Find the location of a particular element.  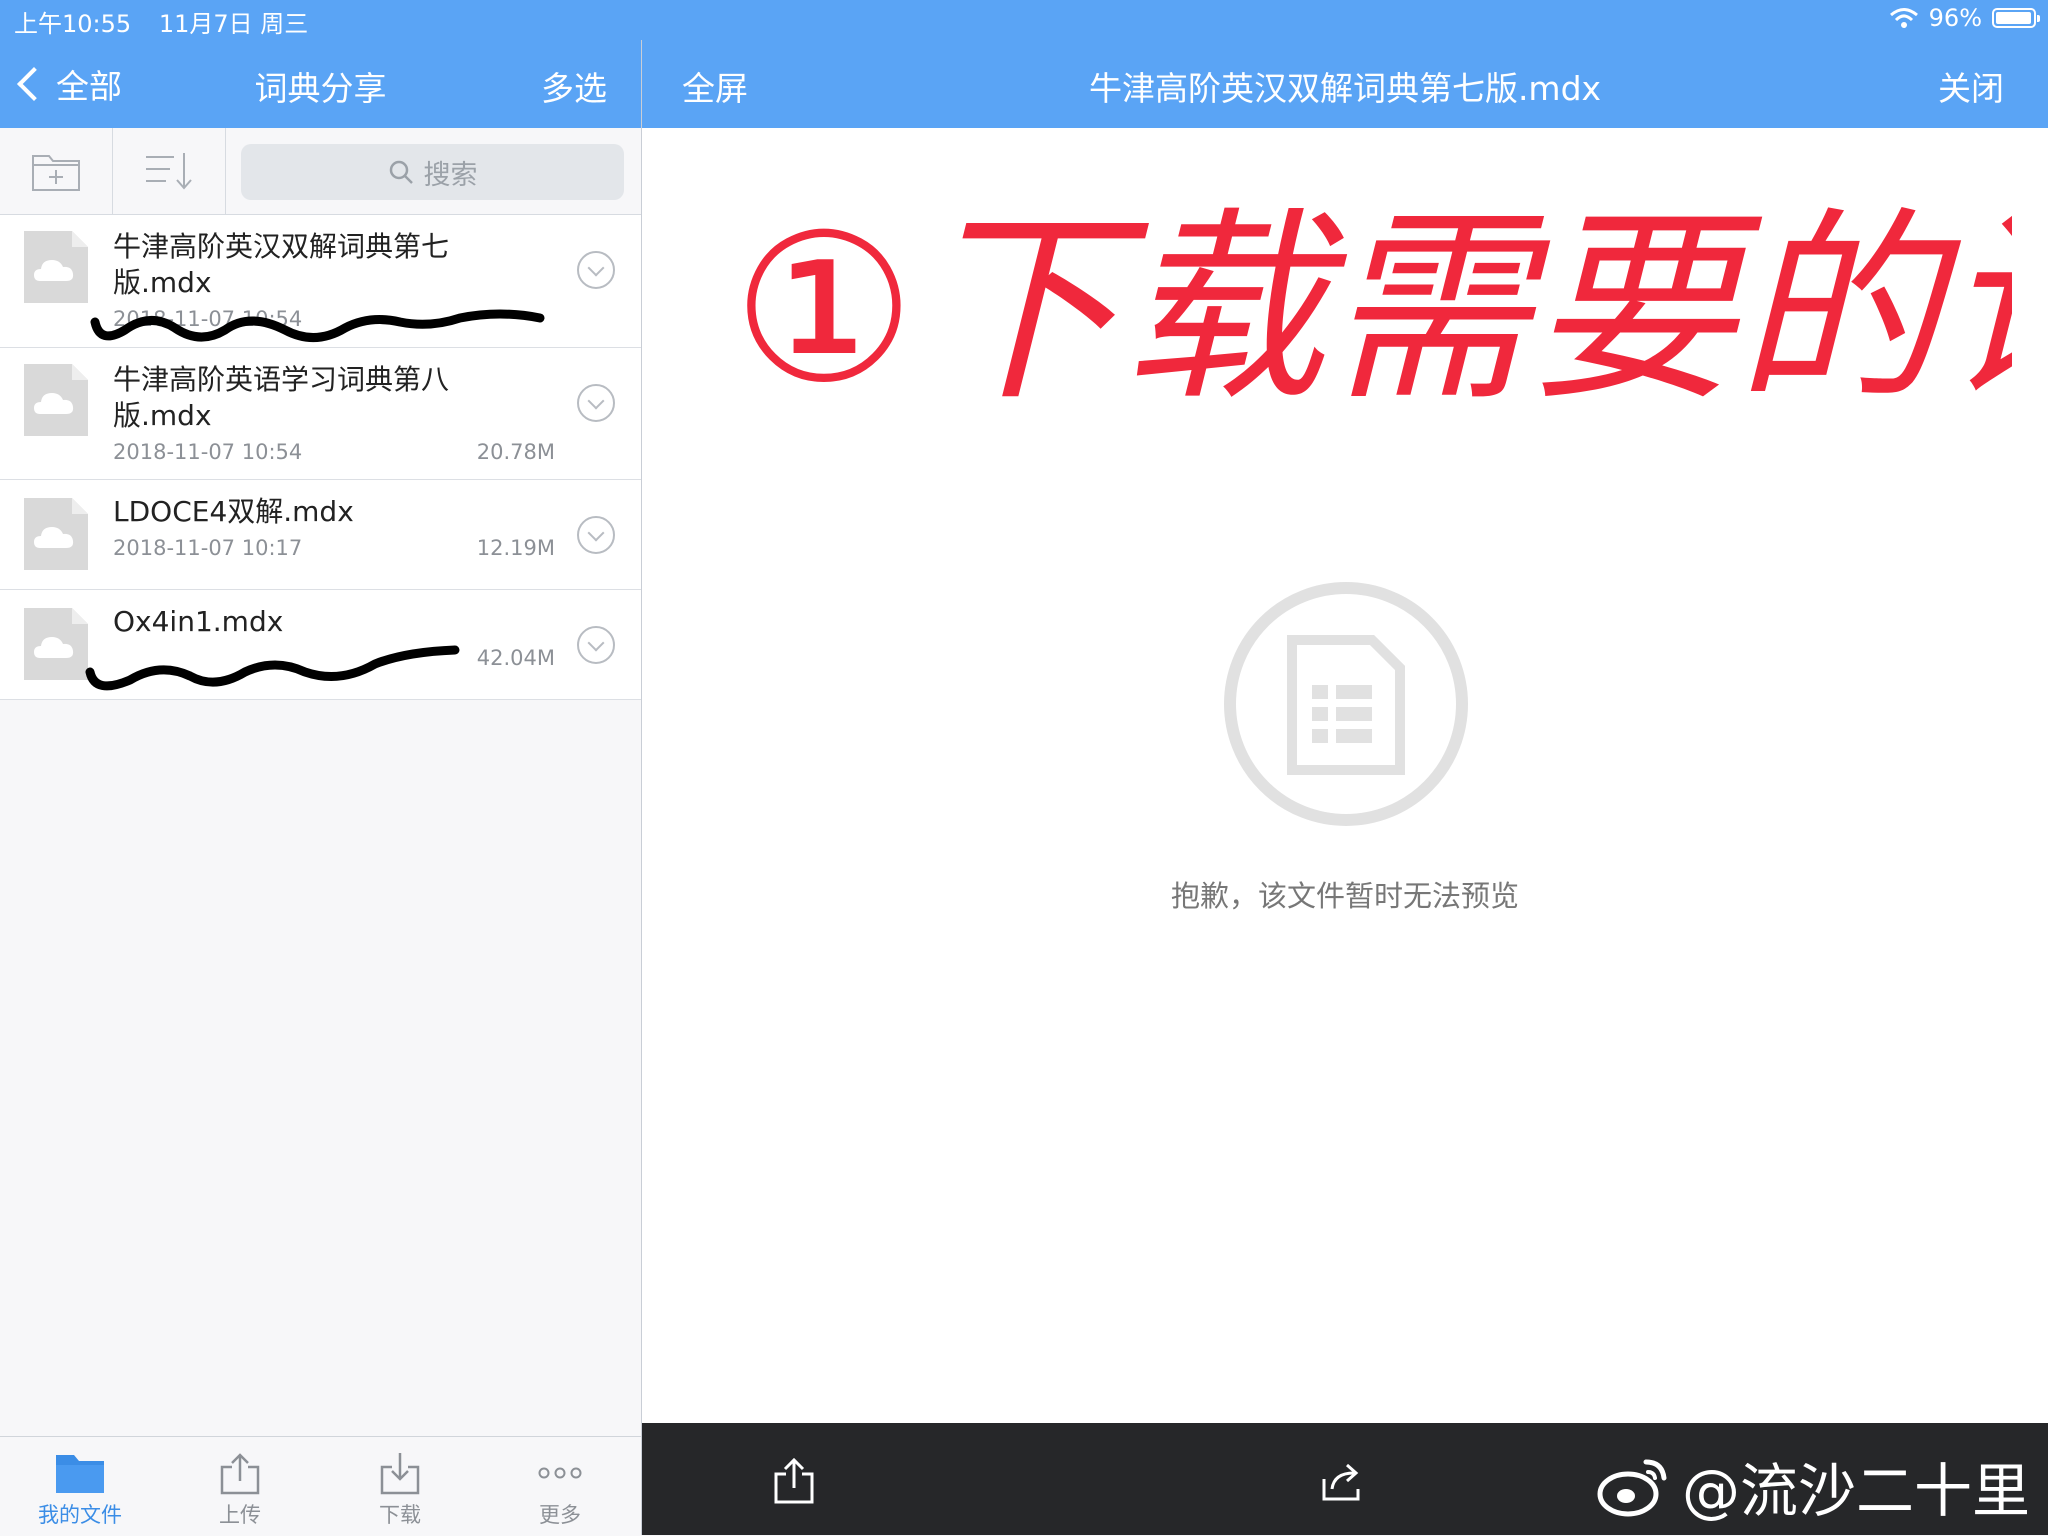

tab-label: 下载 is located at coordinates (400, 1515).